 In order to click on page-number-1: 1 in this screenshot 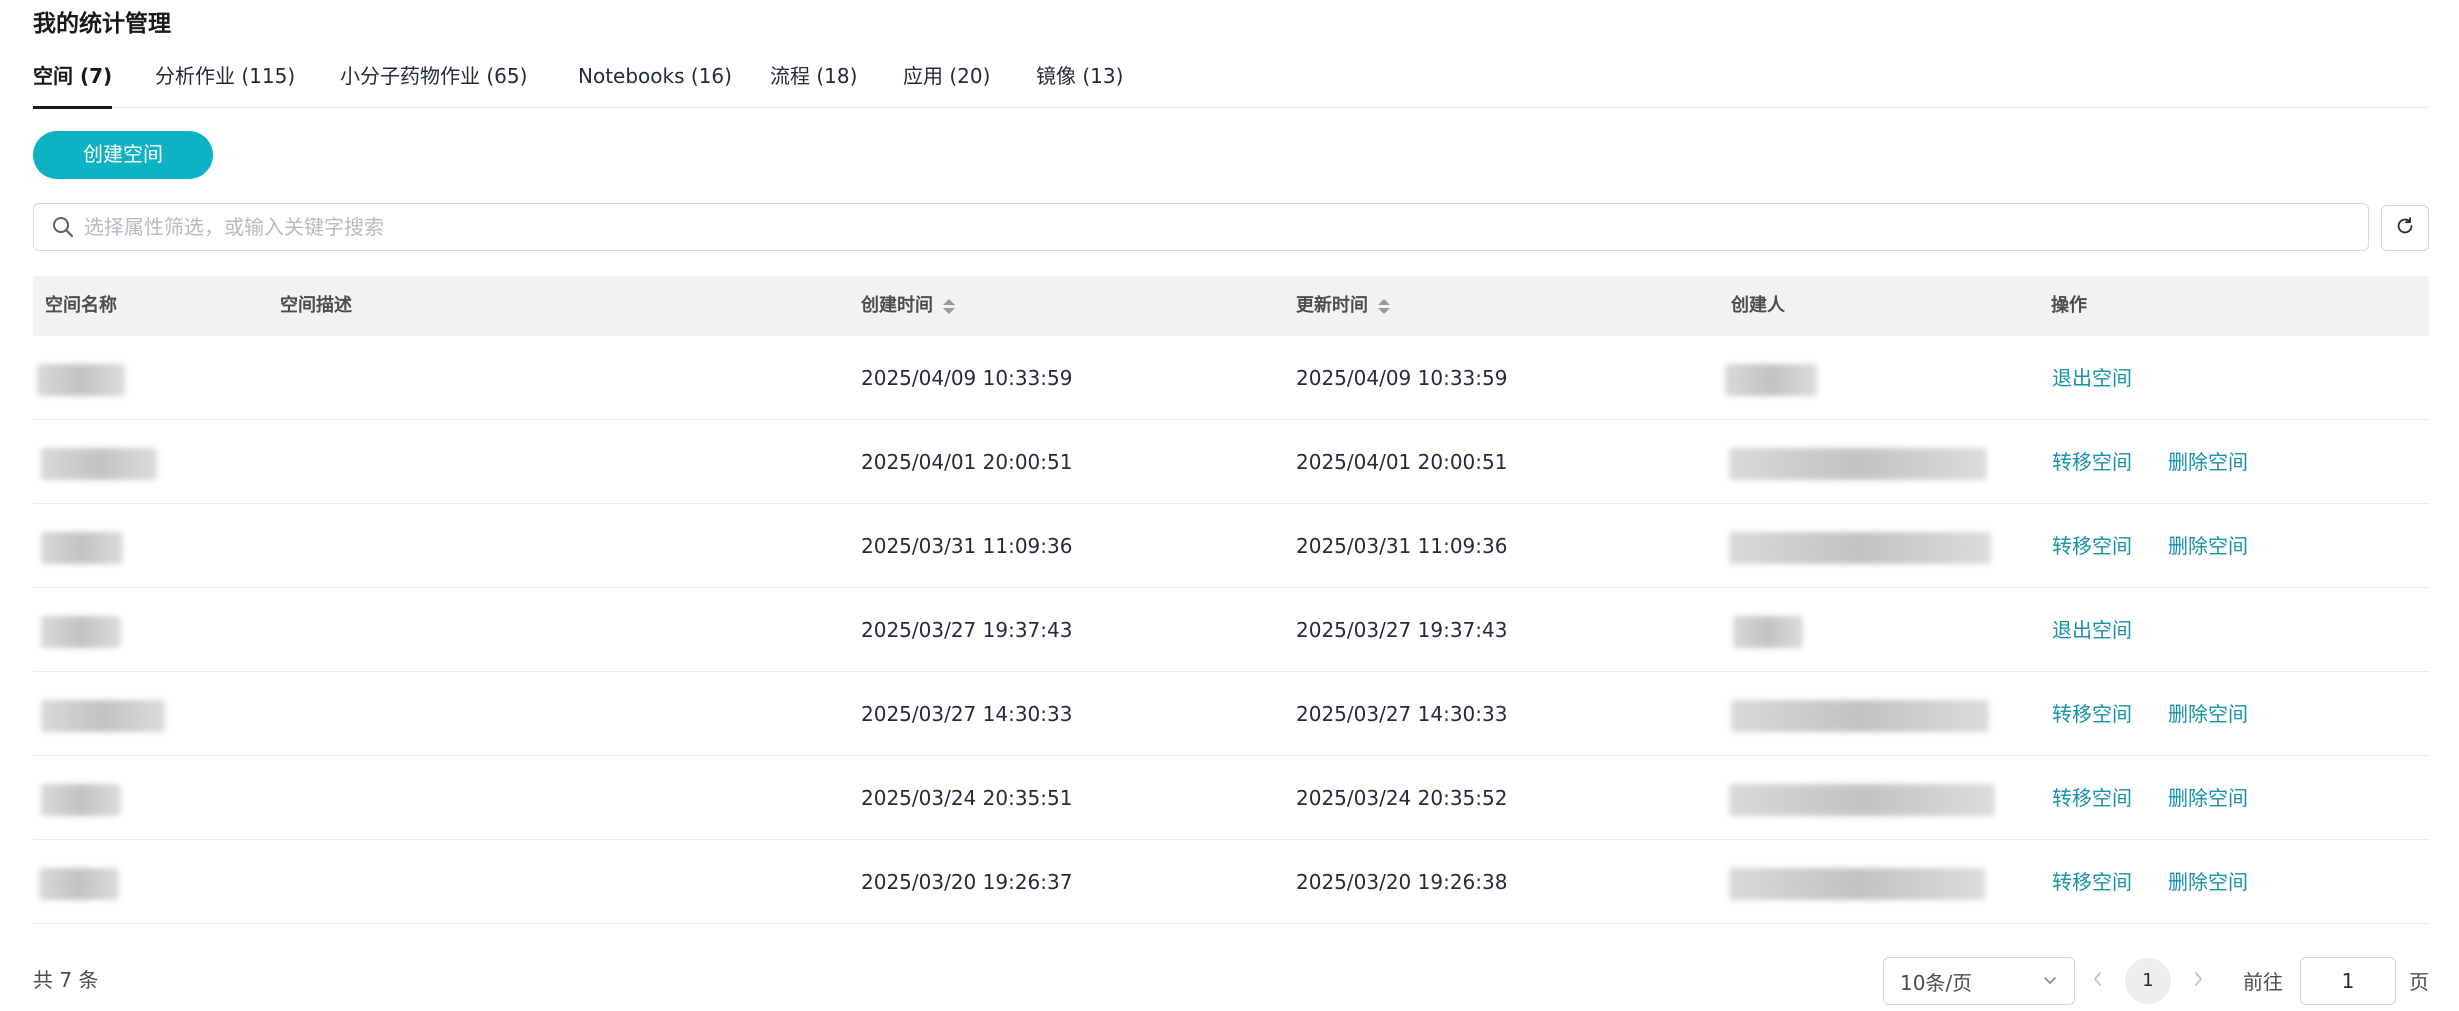, I will do `click(2148, 981)`.